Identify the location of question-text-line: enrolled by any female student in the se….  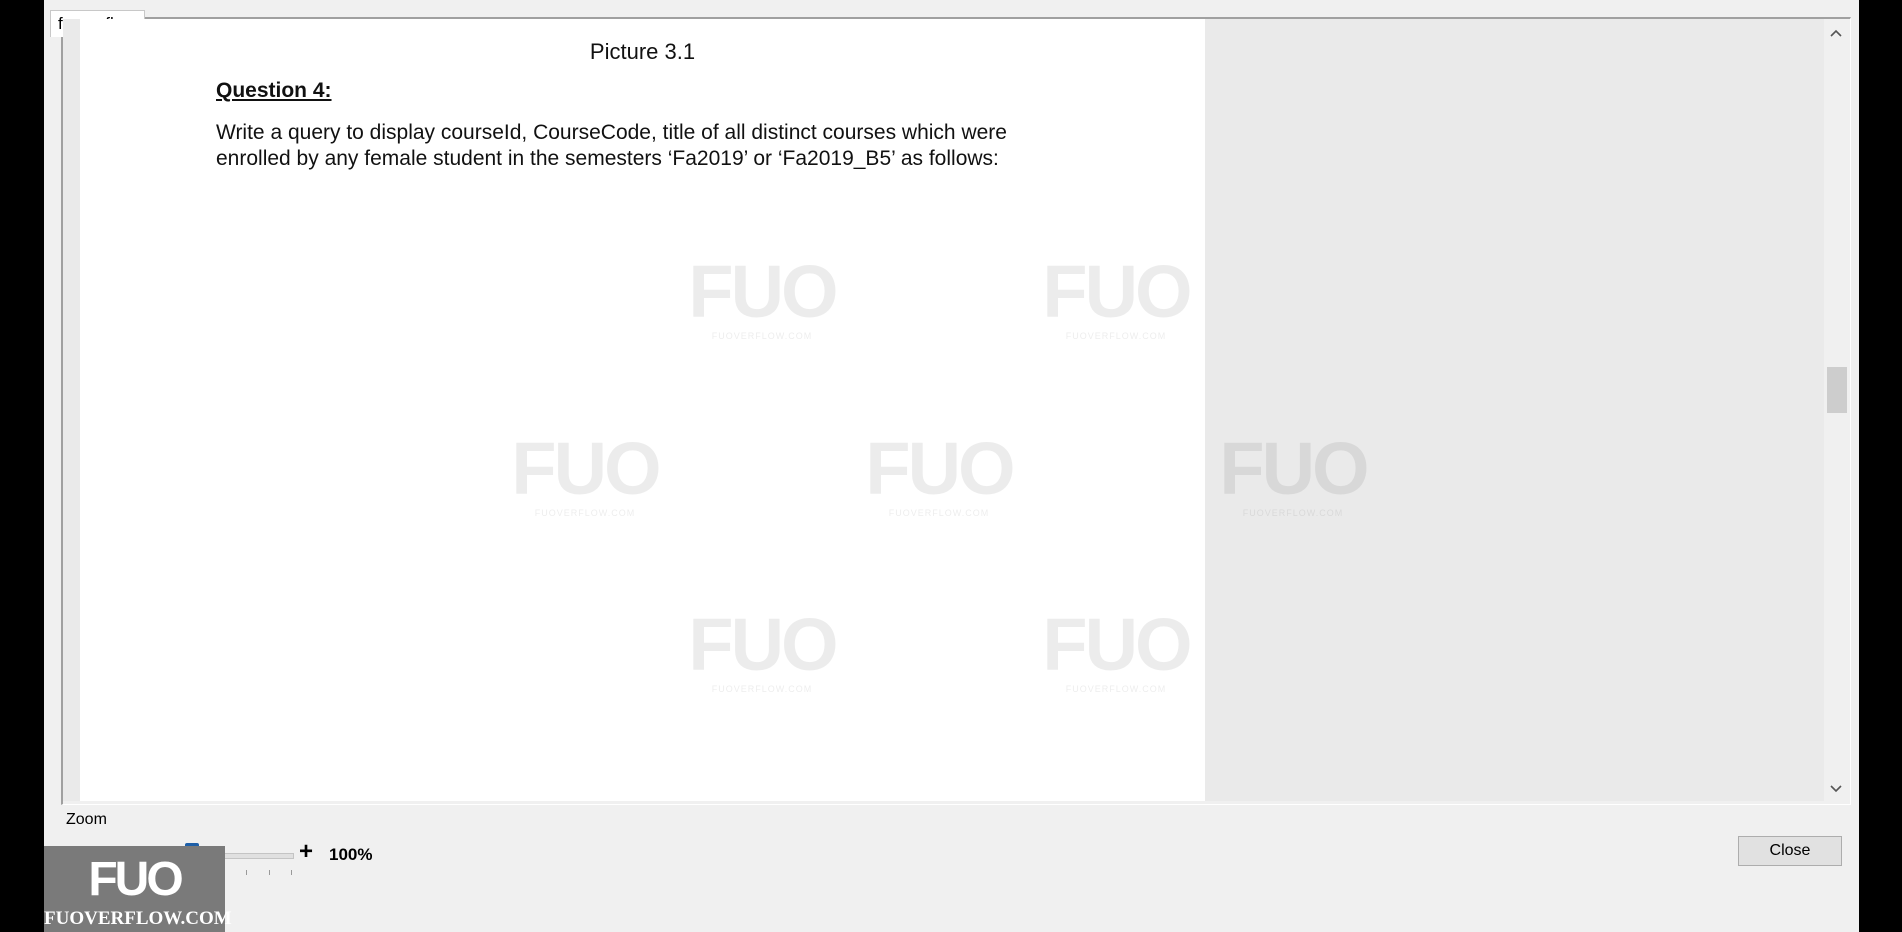
(607, 158).